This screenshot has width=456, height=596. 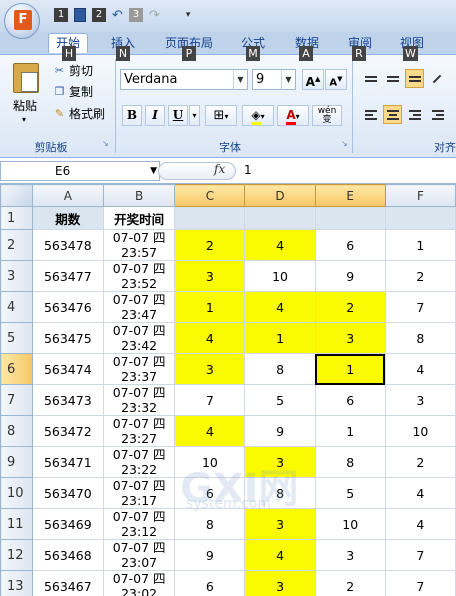 What do you see at coordinates (350, 493) in the screenshot?
I see `cell-e: 5` at bounding box center [350, 493].